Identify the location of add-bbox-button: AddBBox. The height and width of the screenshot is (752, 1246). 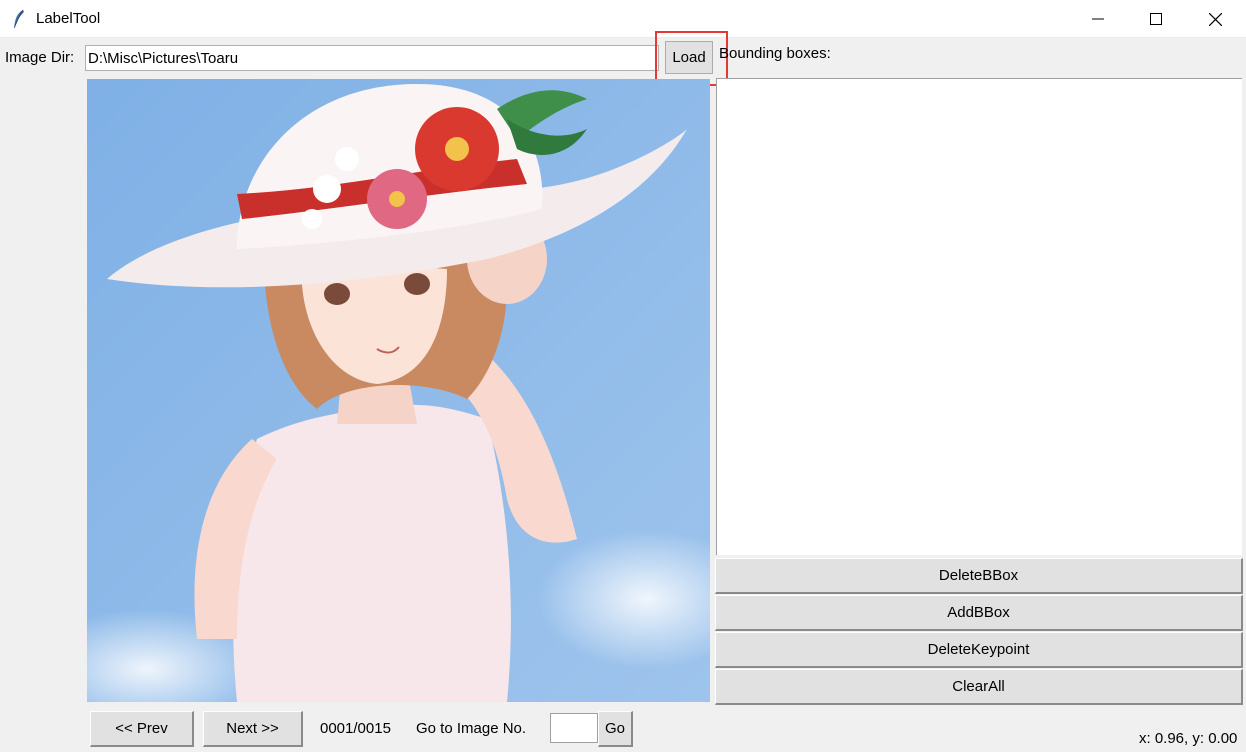
(979, 613).